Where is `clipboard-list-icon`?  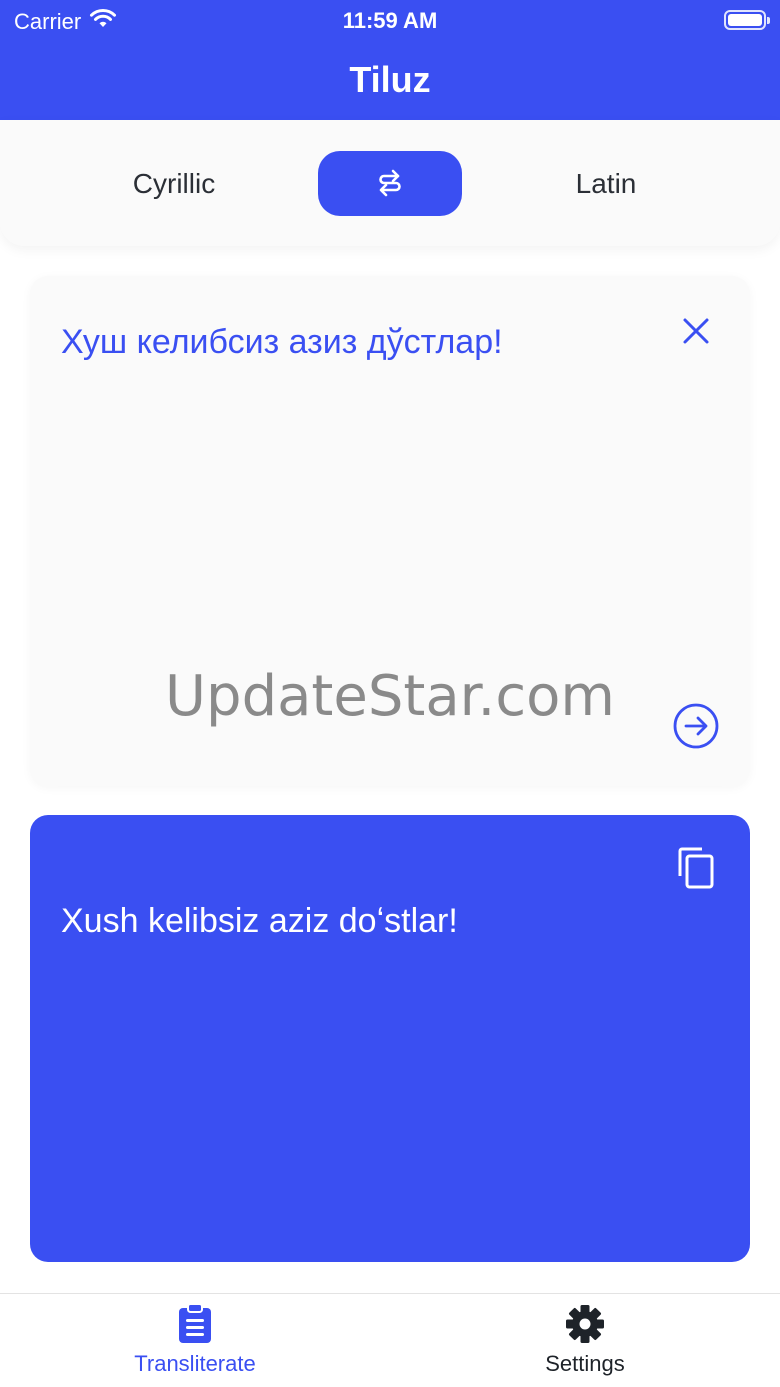
clipboard-list-icon is located at coordinates (195, 1324).